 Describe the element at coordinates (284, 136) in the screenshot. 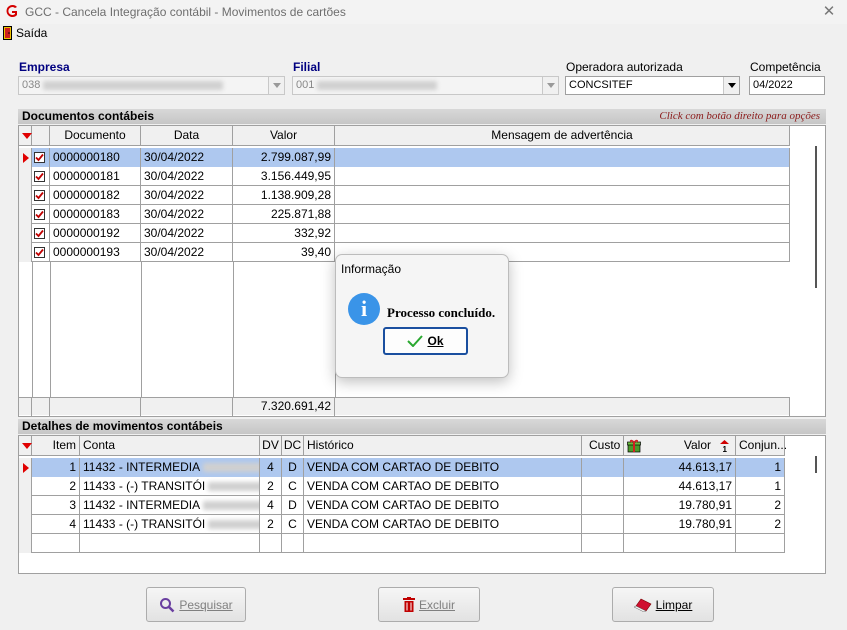

I see `col-valor: Valor` at that location.